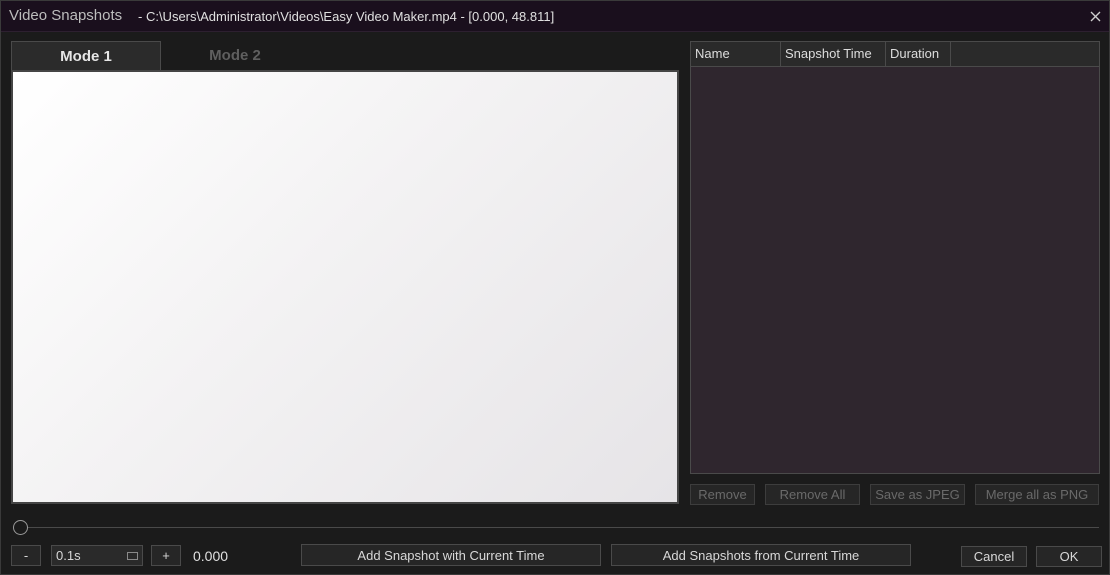 The height and width of the screenshot is (575, 1110). I want to click on list-header: Name Snapshot Time Duration, so click(895, 54).